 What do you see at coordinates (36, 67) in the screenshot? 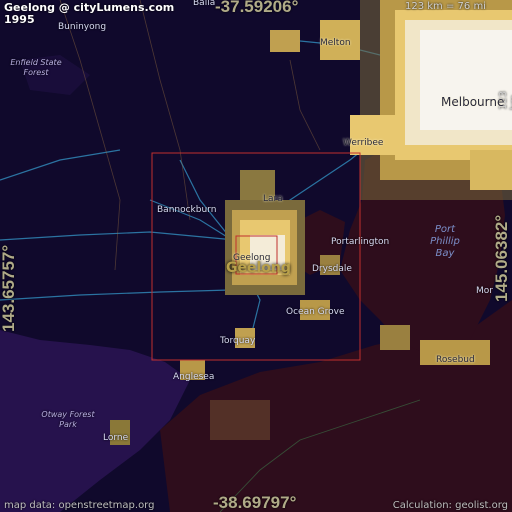
I see `place-enfield-forest: Enfield State Forest` at bounding box center [36, 67].